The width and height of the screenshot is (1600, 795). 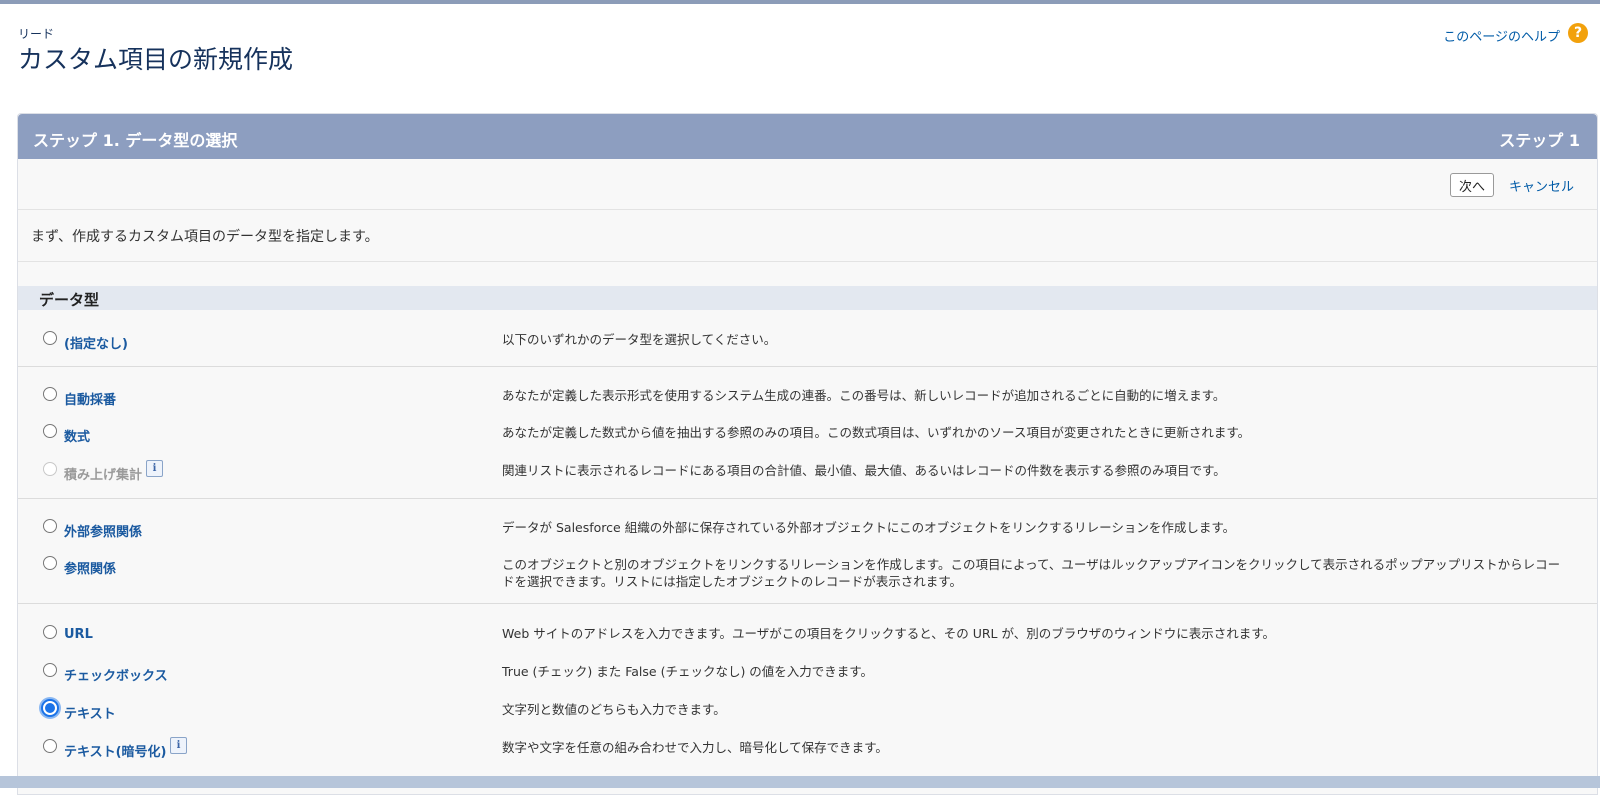 What do you see at coordinates (50, 526) in the screenshot?
I see `radio-external-lookup` at bounding box center [50, 526].